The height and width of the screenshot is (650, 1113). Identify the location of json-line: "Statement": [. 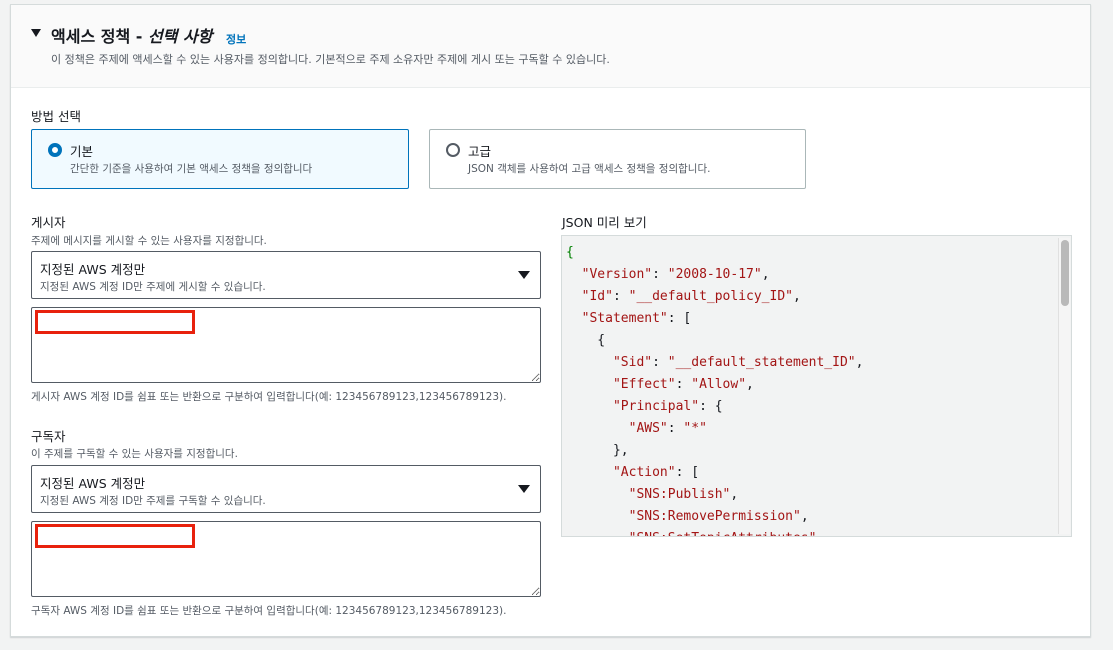
(636, 318).